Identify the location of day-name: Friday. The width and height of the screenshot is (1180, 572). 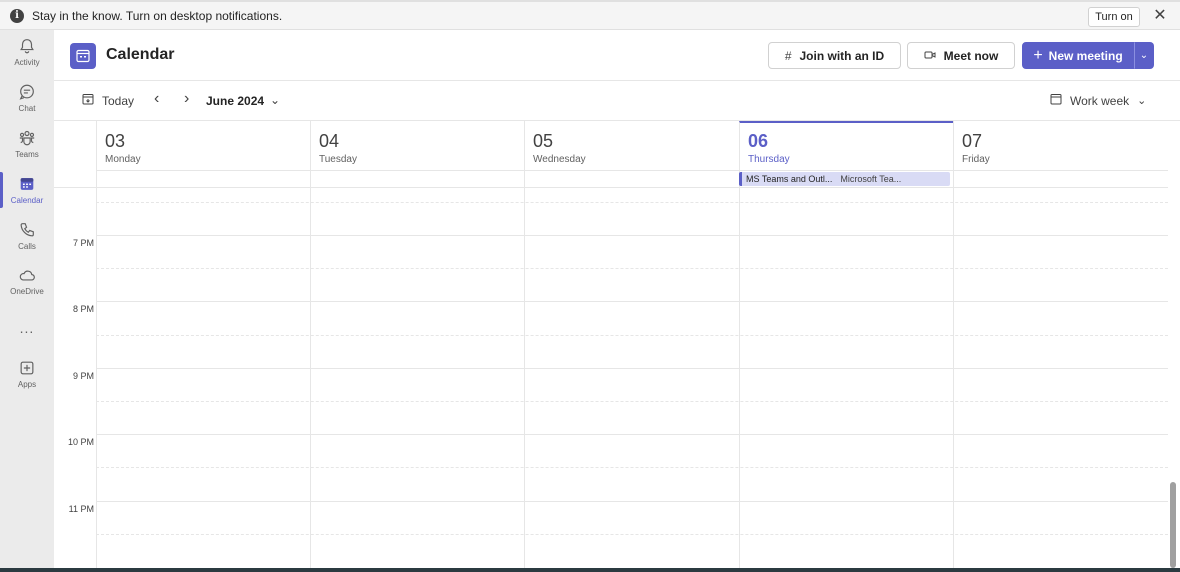
(976, 159).